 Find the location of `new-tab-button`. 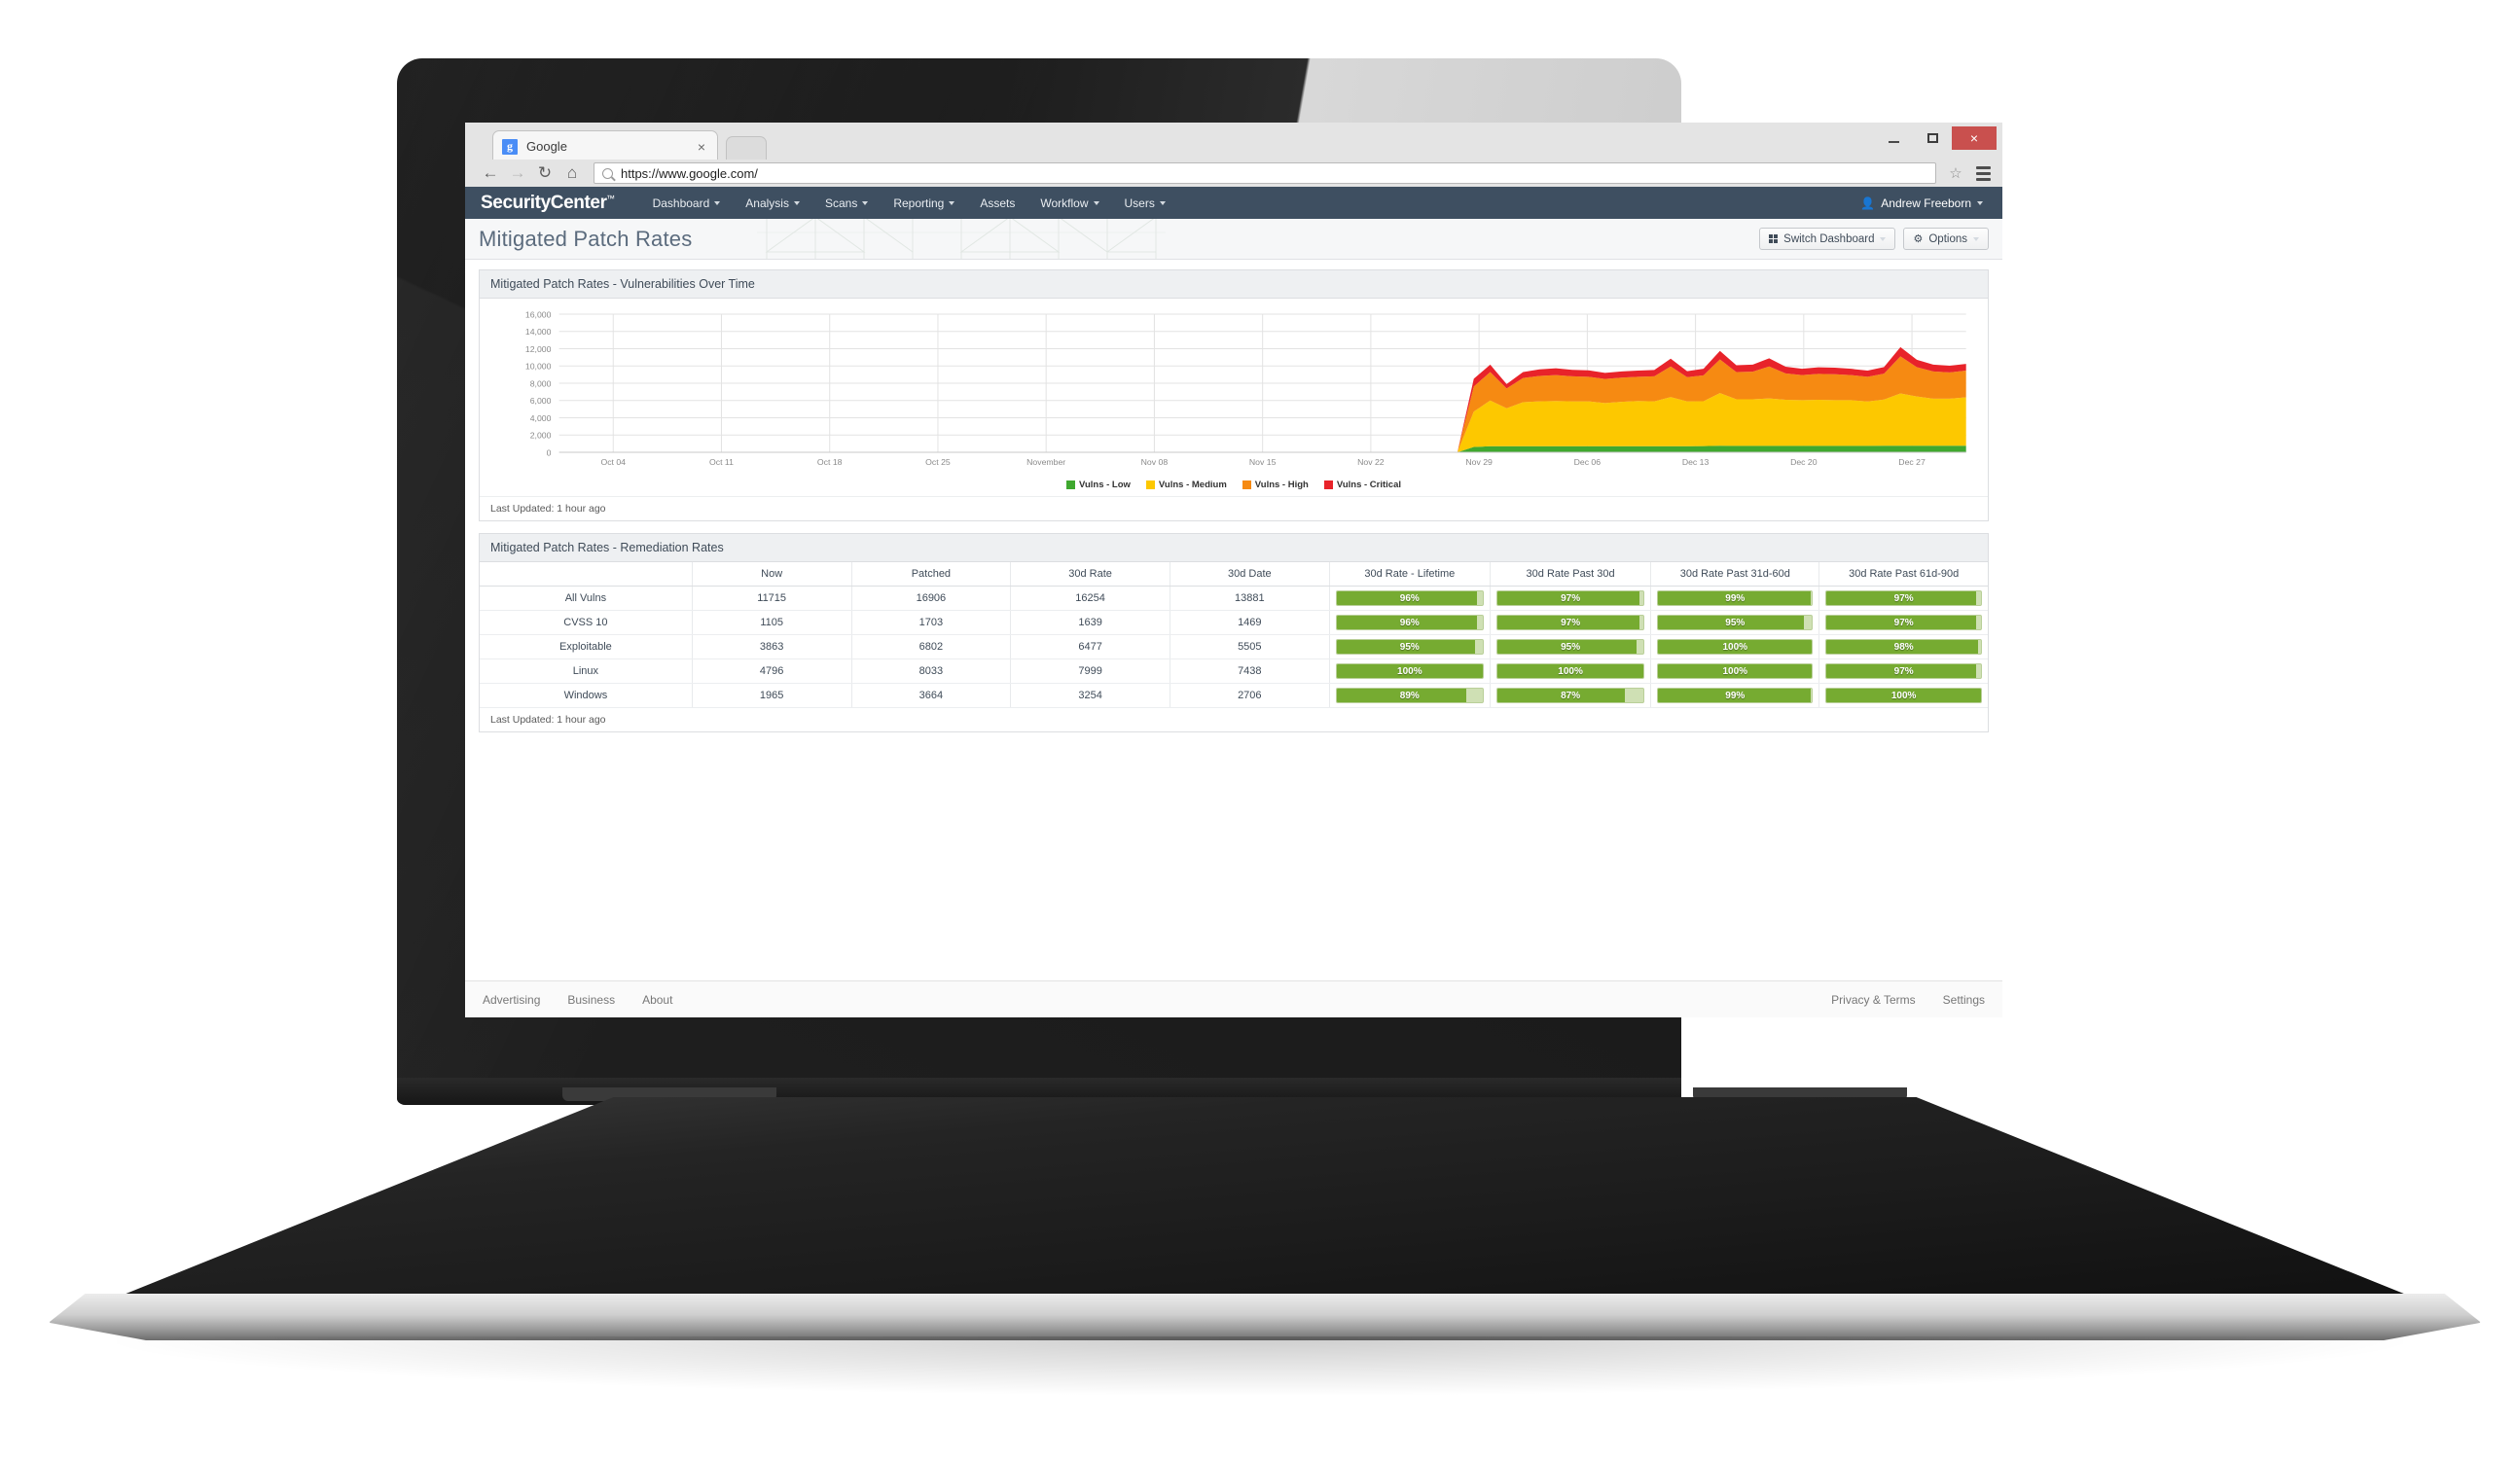

new-tab-button is located at coordinates (746, 149).